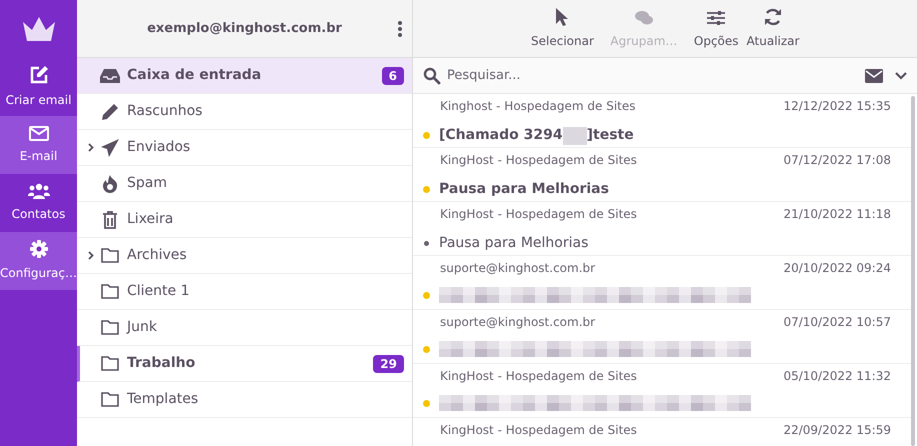 The width and height of the screenshot is (917, 446). What do you see at coordinates (716, 30) in the screenshot?
I see `toolbar-button: Opções` at bounding box center [716, 30].